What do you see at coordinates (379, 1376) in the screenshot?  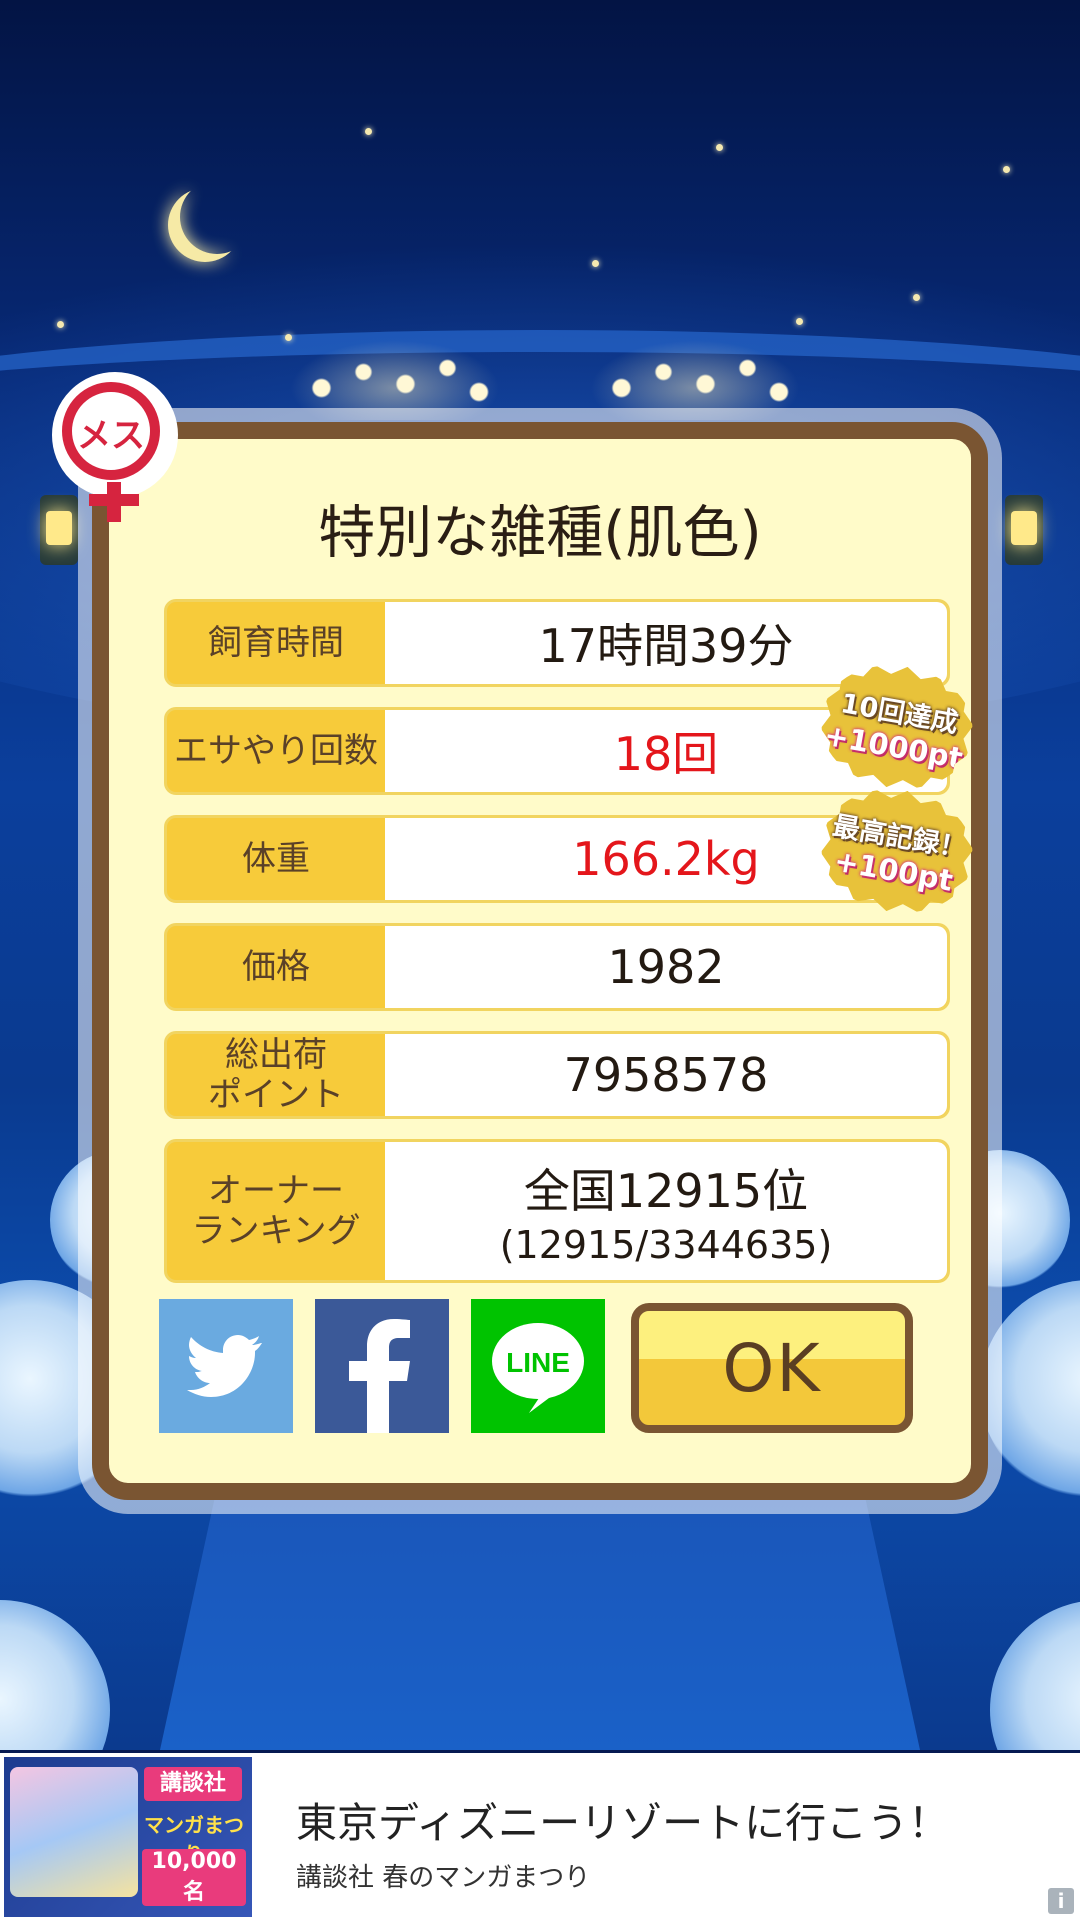 I see `facebook-f-icon` at bounding box center [379, 1376].